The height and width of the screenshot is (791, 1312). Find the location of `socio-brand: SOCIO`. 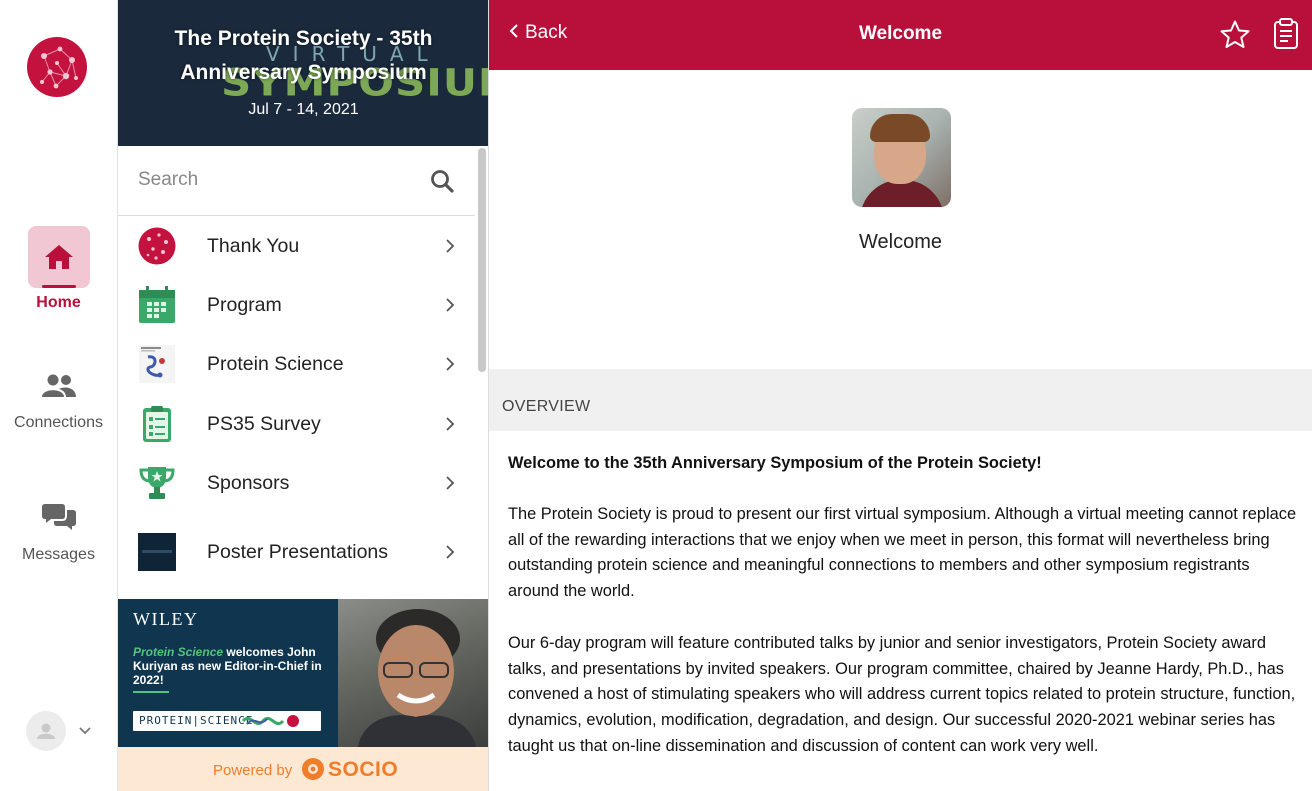

socio-brand: SOCIO is located at coordinates (363, 769).